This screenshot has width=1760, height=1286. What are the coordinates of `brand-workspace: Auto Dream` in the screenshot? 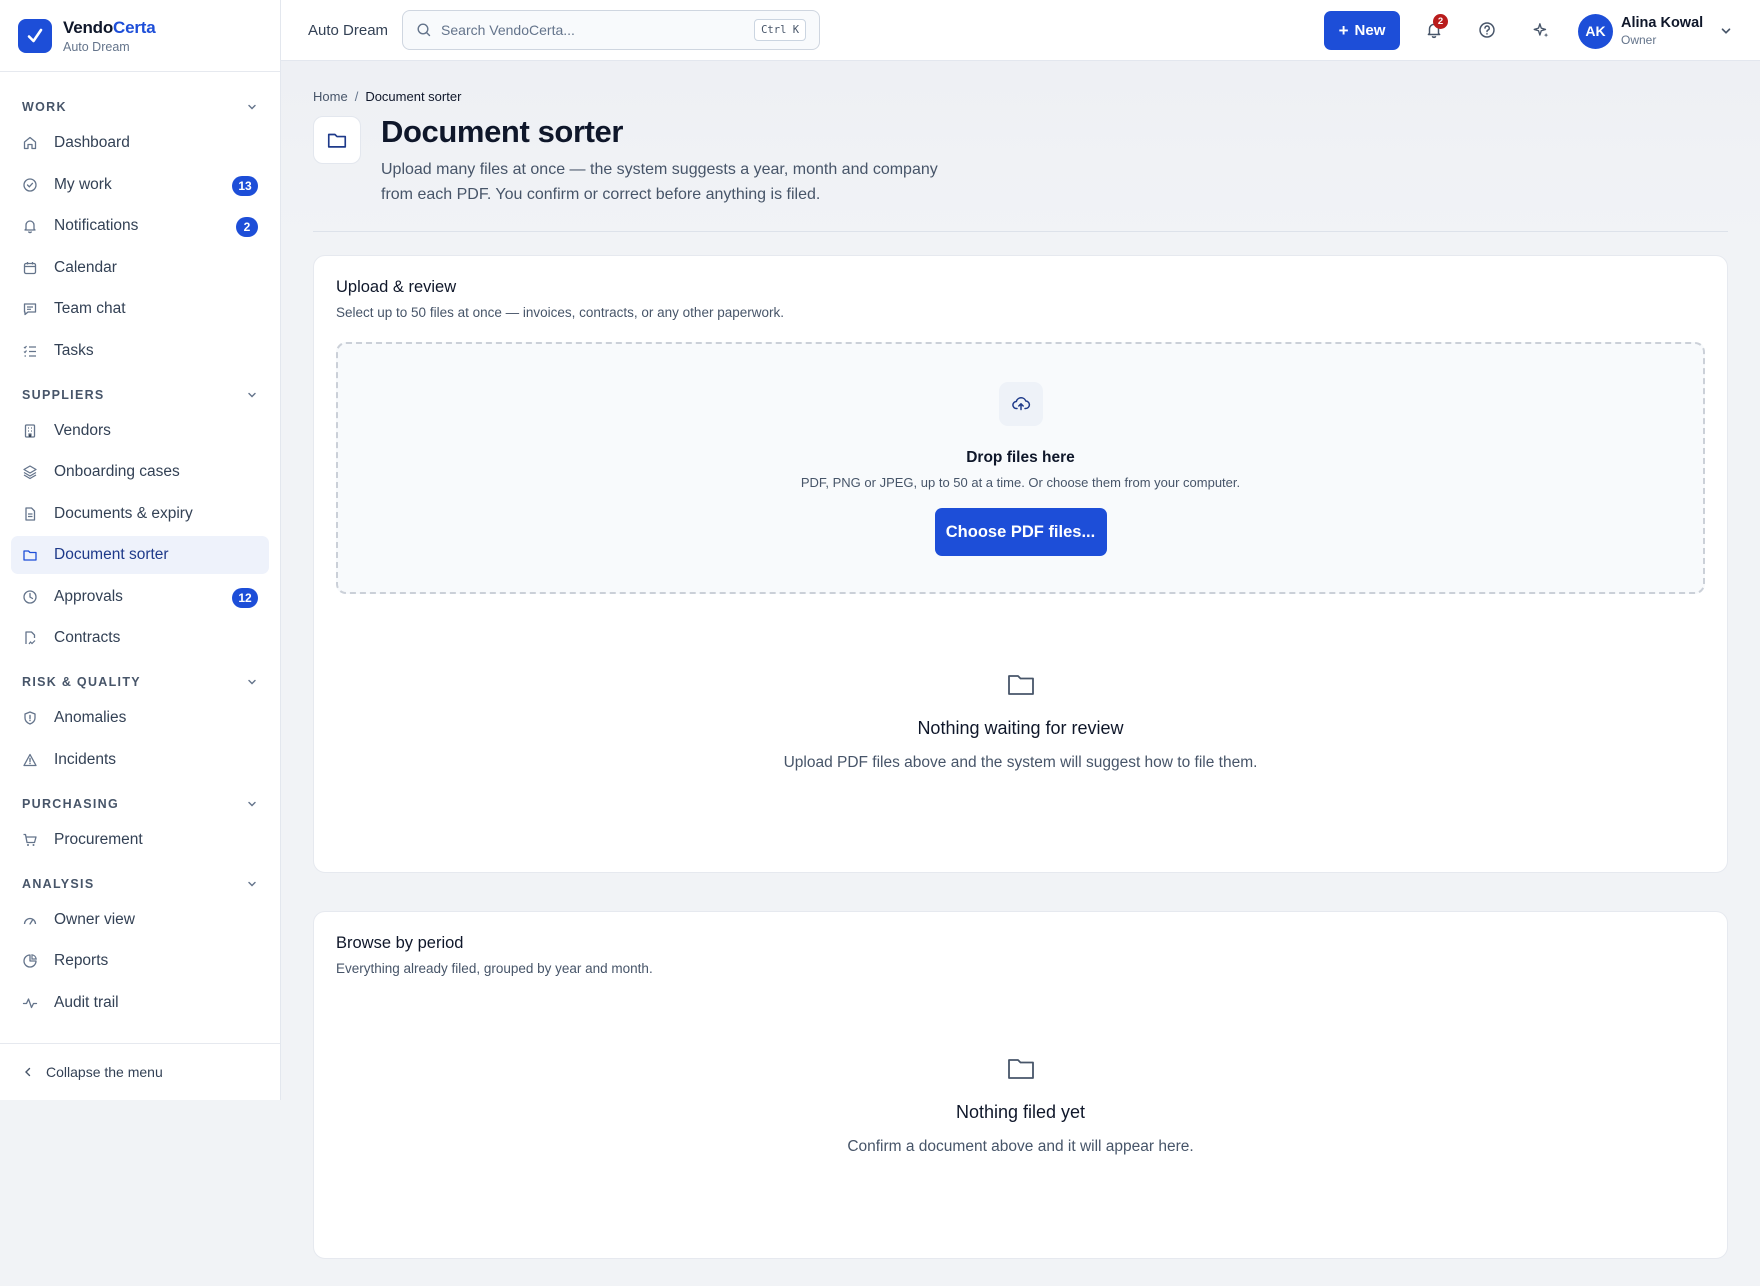 It's located at (96, 46).